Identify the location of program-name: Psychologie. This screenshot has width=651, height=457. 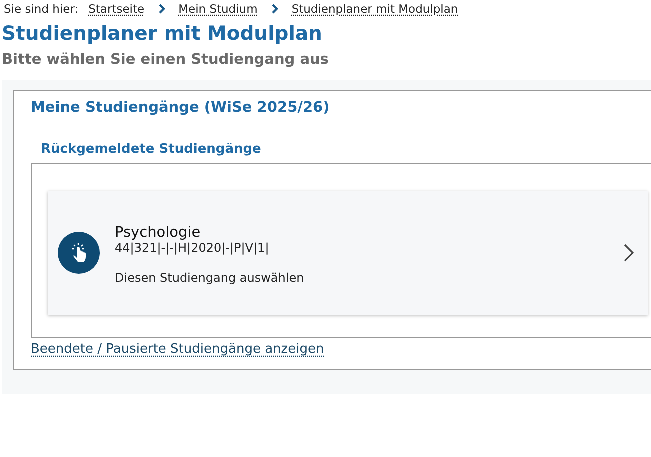
(158, 233).